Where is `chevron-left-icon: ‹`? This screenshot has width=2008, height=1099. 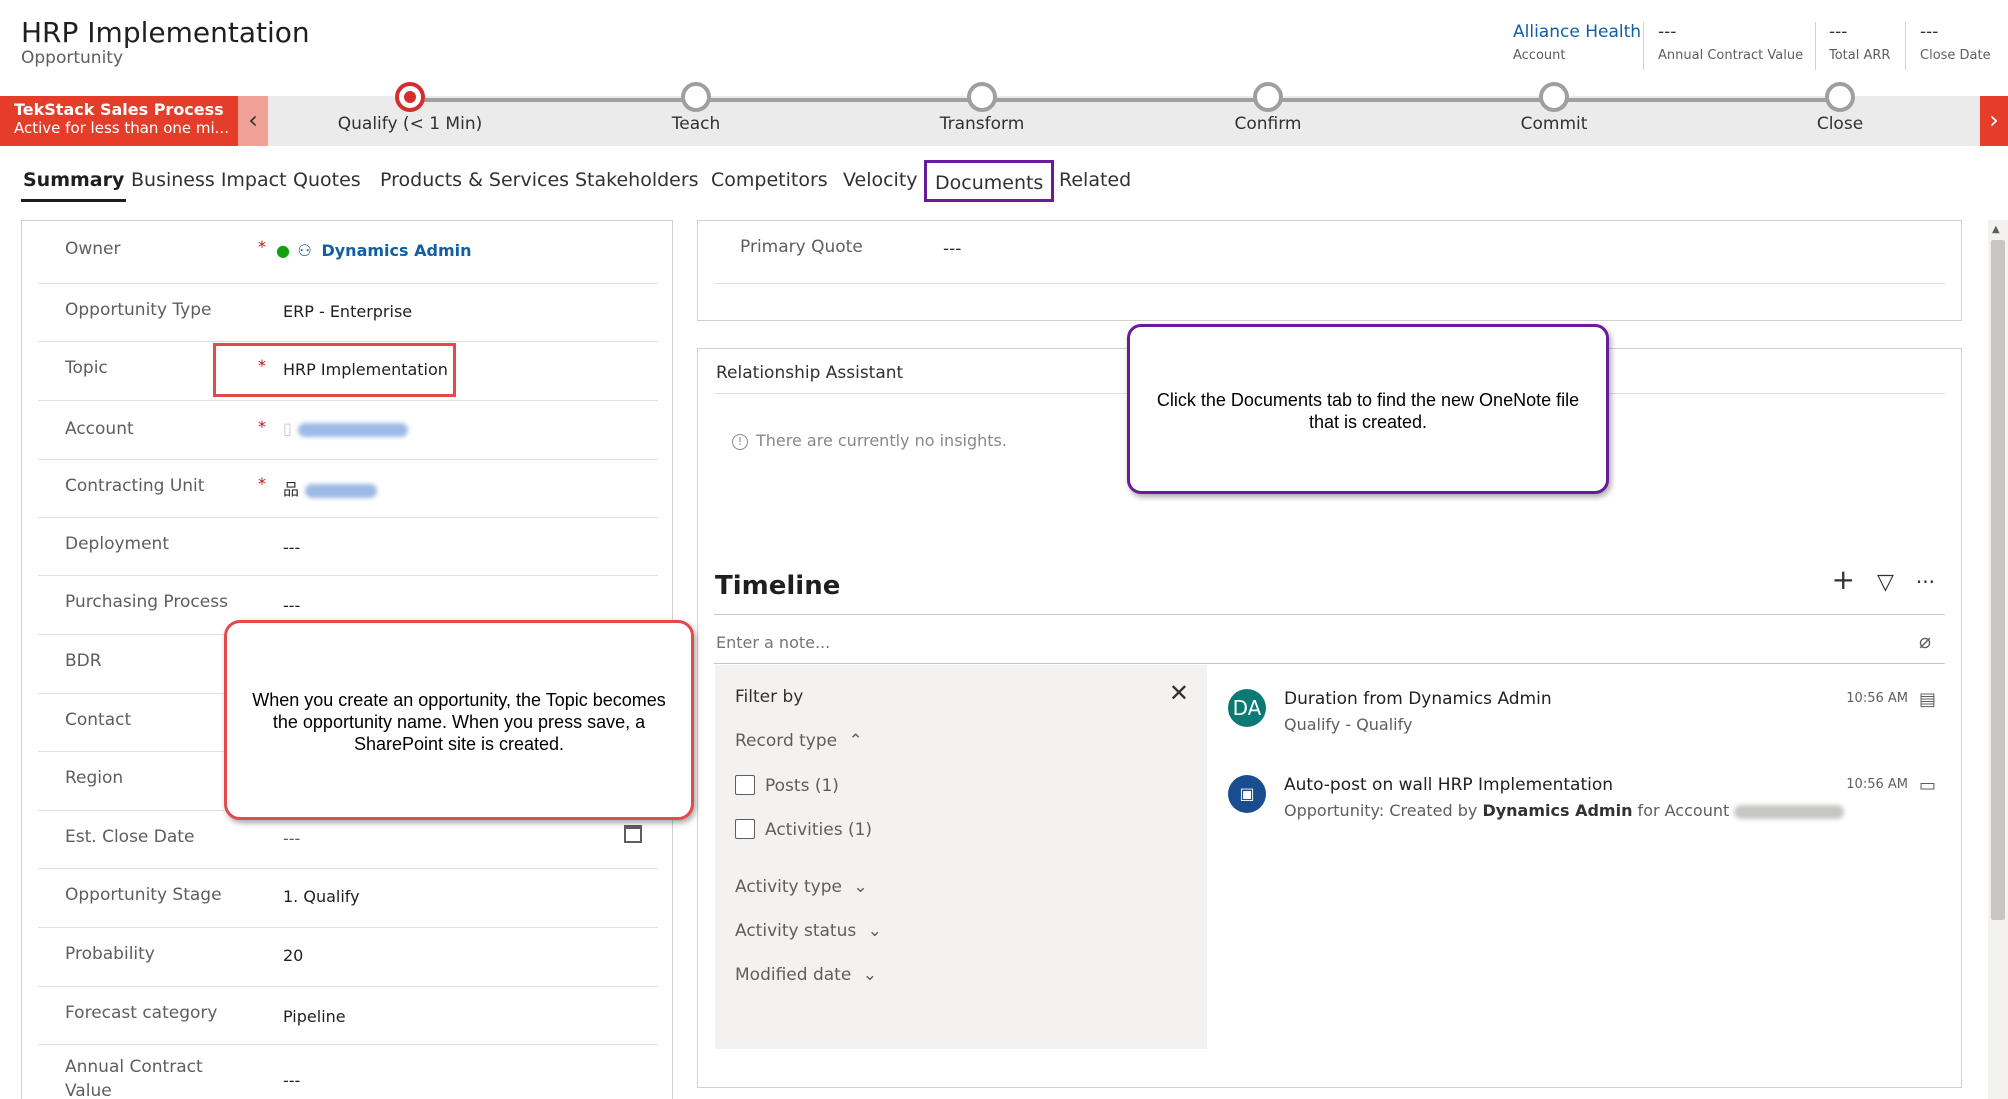 chevron-left-icon: ‹ is located at coordinates (253, 121).